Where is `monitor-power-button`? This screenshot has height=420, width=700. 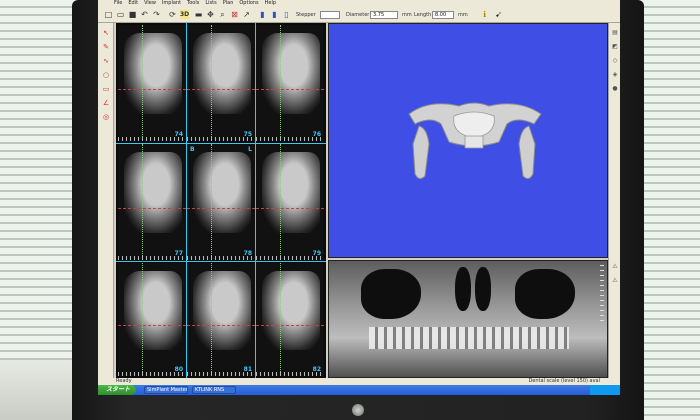
monitor-power-button is located at coordinates (358, 410).